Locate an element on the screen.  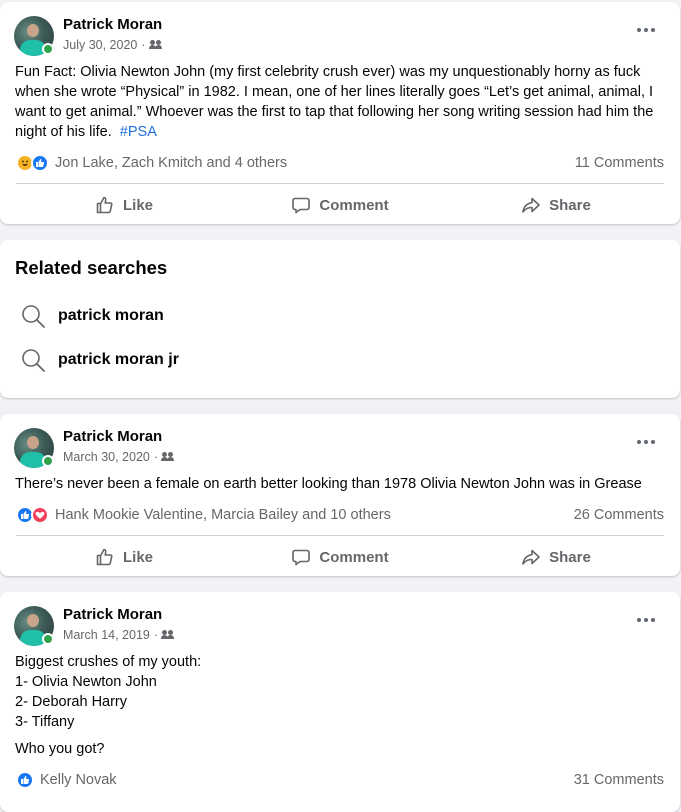
related-searches-title: Related searches is located at coordinates (91, 267).